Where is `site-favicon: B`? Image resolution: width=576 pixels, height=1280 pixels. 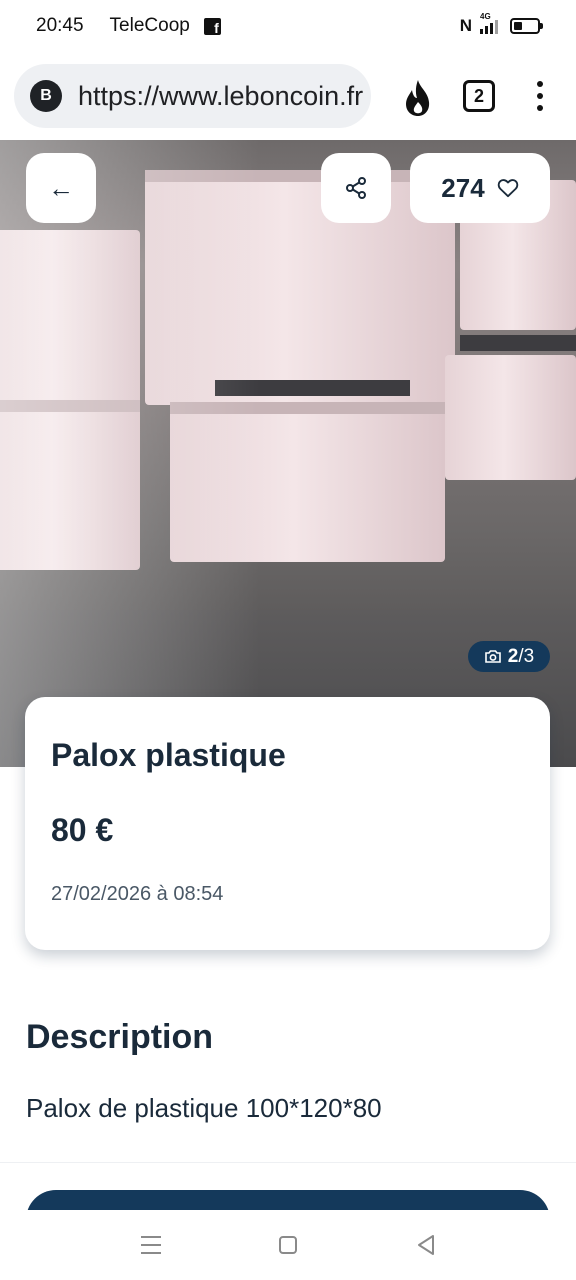
site-favicon: B is located at coordinates (46, 96).